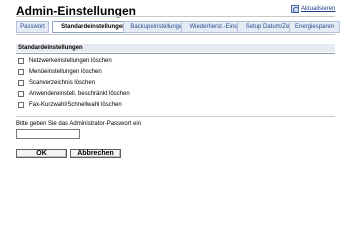  What do you see at coordinates (41, 153) in the screenshot?
I see `ok-button: OK` at bounding box center [41, 153].